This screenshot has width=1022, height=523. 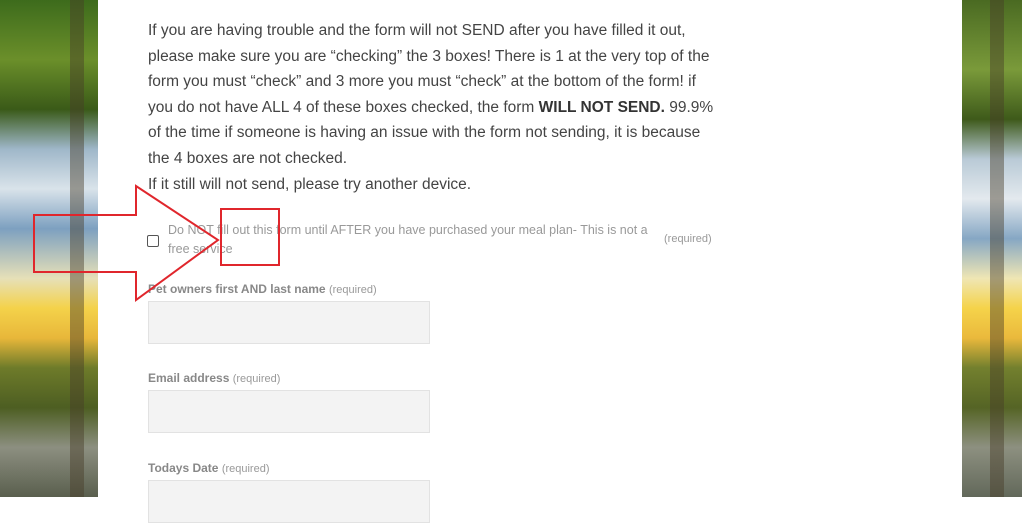 I want to click on email-input, so click(x=289, y=411).